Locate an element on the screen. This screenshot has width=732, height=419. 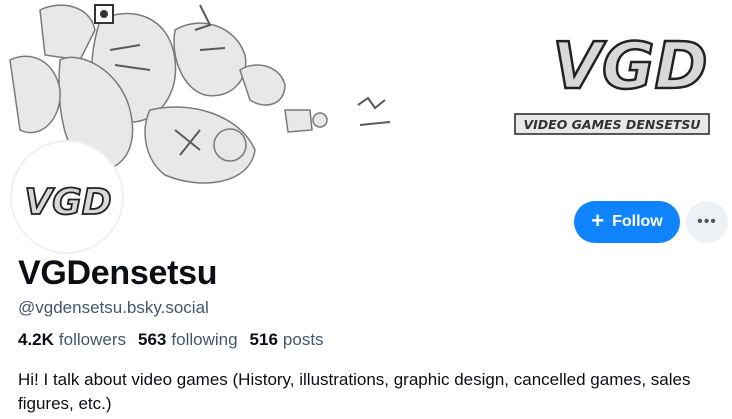
profile-actions: + Follow ••• is located at coordinates (651, 222).